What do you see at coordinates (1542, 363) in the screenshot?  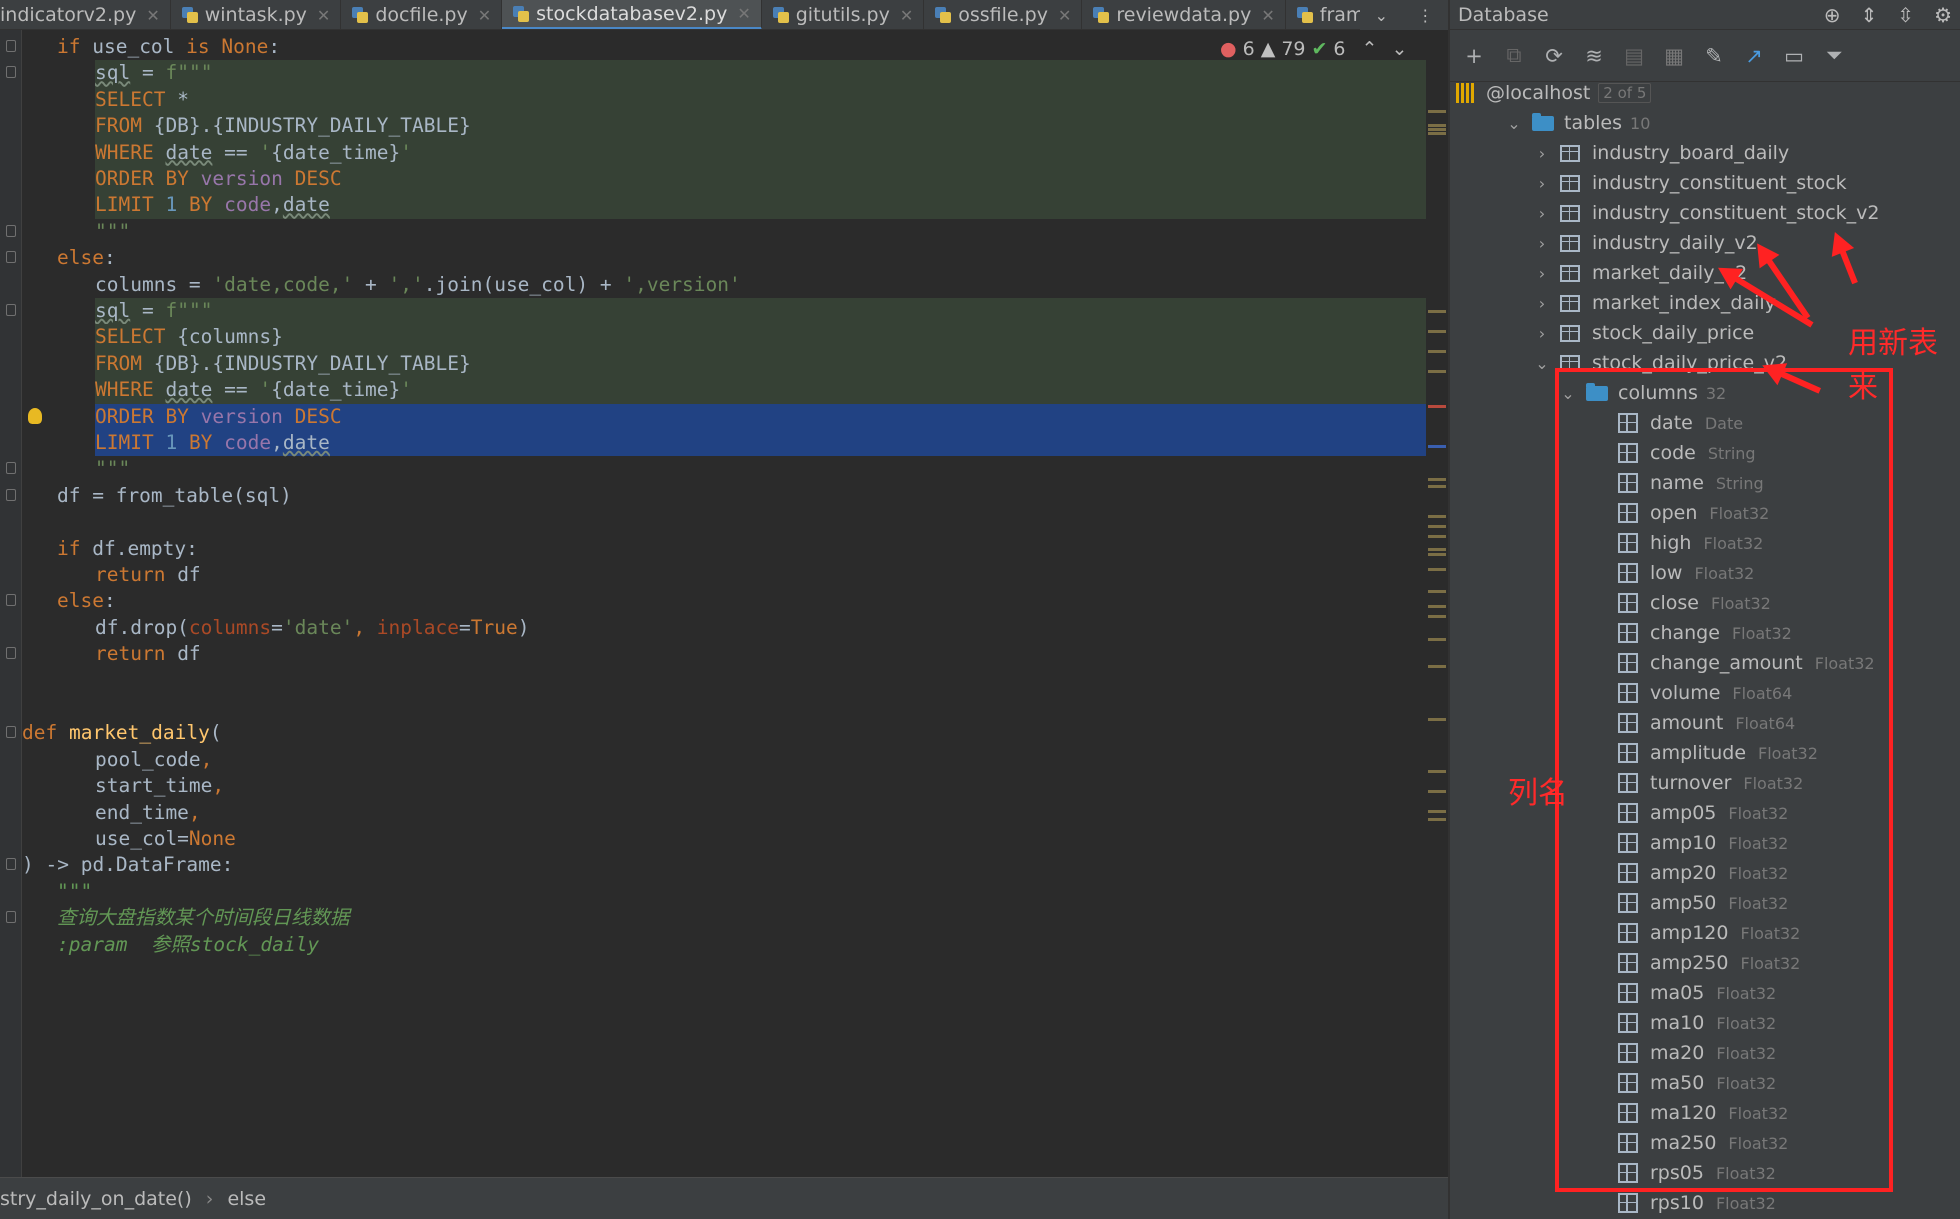 I see `chevron-down-icon: ⌄` at bounding box center [1542, 363].